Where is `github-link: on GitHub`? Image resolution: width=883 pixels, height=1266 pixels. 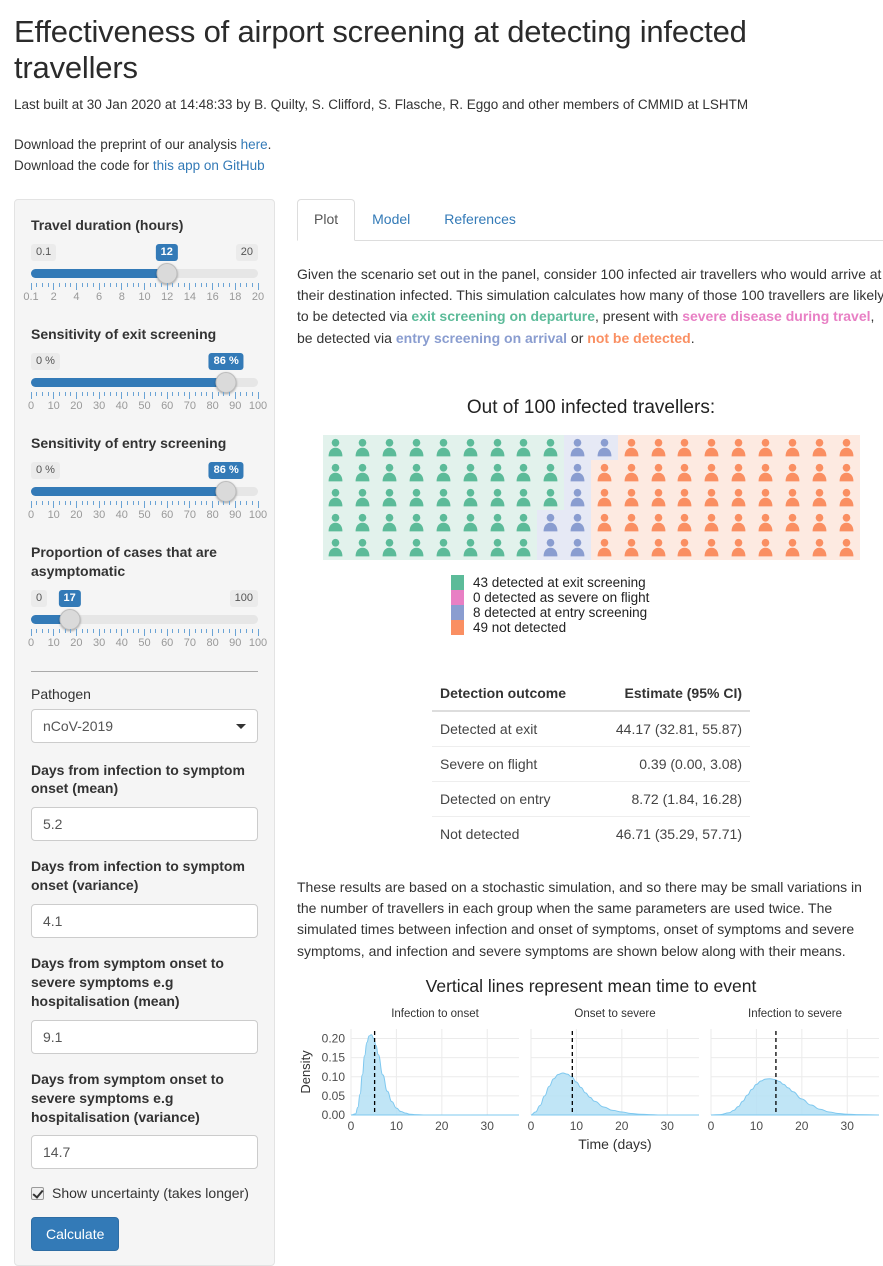
github-link: on GitHub is located at coordinates (234, 165).